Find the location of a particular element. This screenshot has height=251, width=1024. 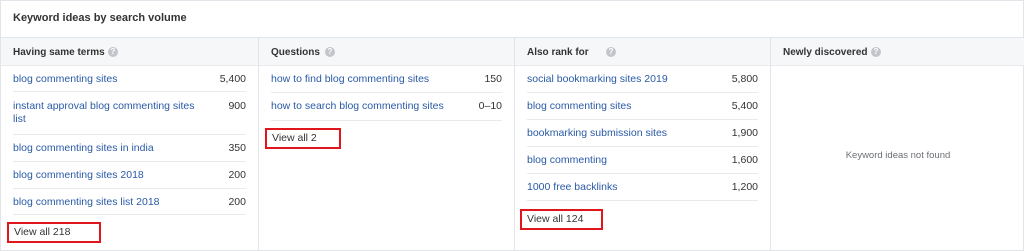

keyword-row: 1000 free backlinks 1,200 is located at coordinates (642, 187).